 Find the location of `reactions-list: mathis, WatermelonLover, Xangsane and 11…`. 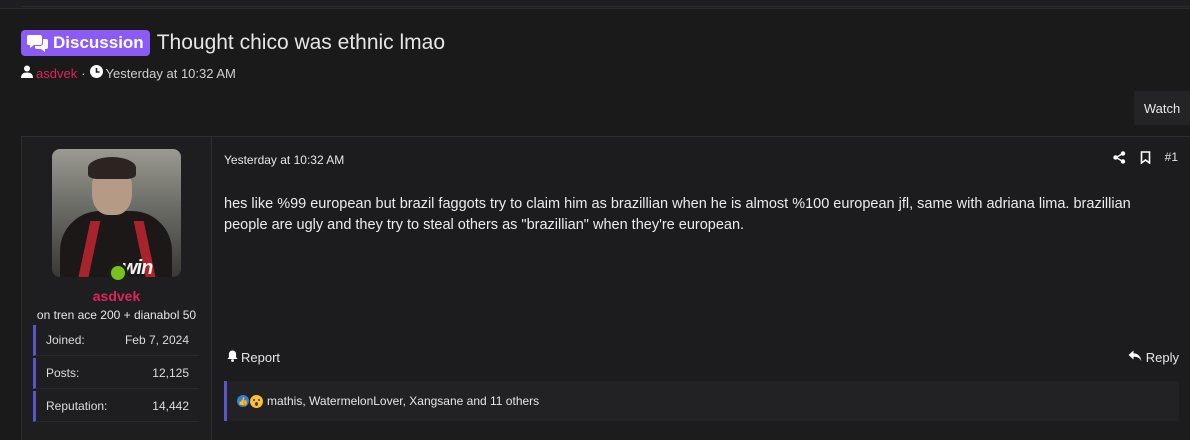

reactions-list: mathis, WatermelonLover, Xangsane and 11… is located at coordinates (403, 401).